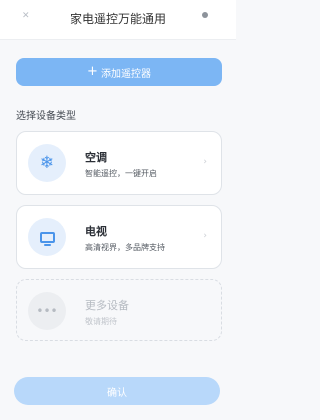 This screenshot has height=420, width=320. Describe the element at coordinates (47, 311) in the screenshot. I see `more-icon: •••` at that location.